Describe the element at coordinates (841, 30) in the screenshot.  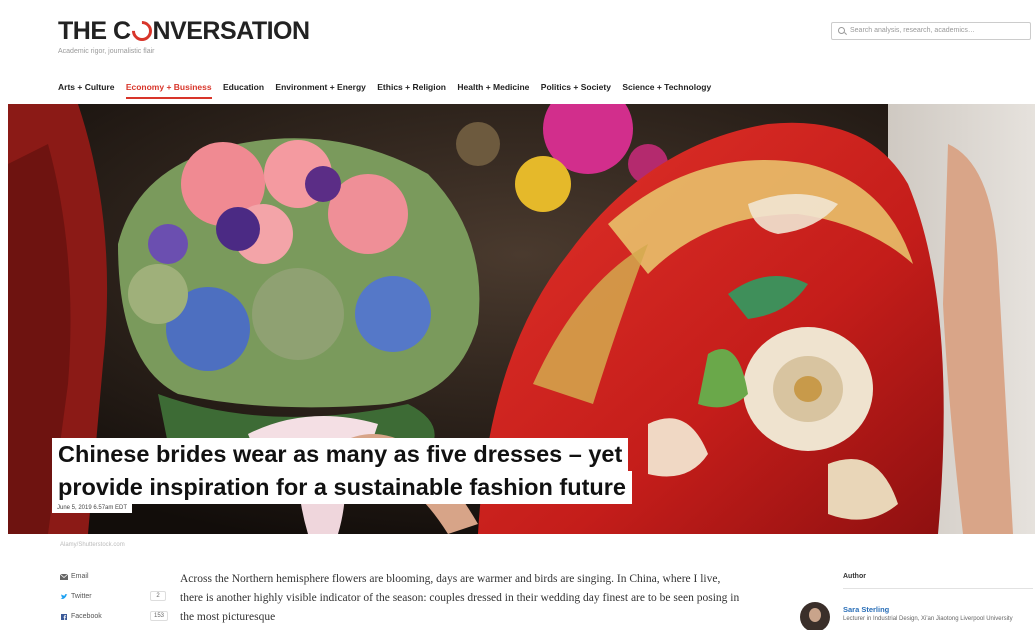
I see `search-icon` at that location.